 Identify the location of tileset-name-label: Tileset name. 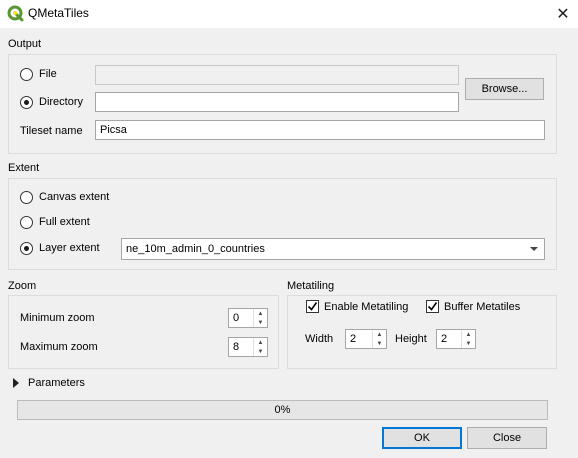
(51, 131).